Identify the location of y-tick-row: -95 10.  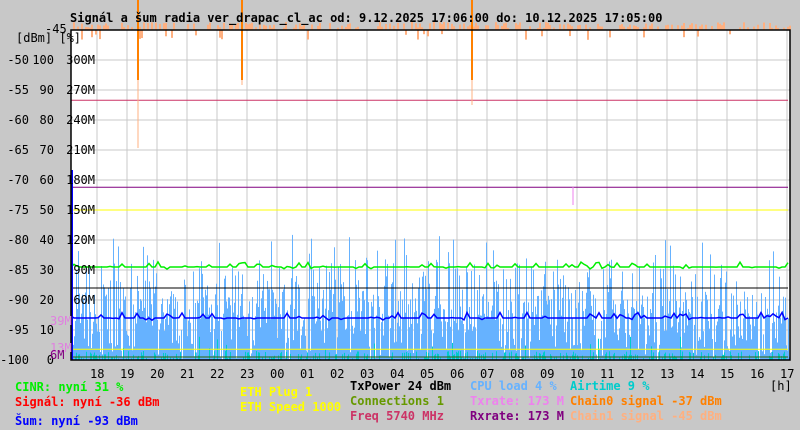
(47, 330).